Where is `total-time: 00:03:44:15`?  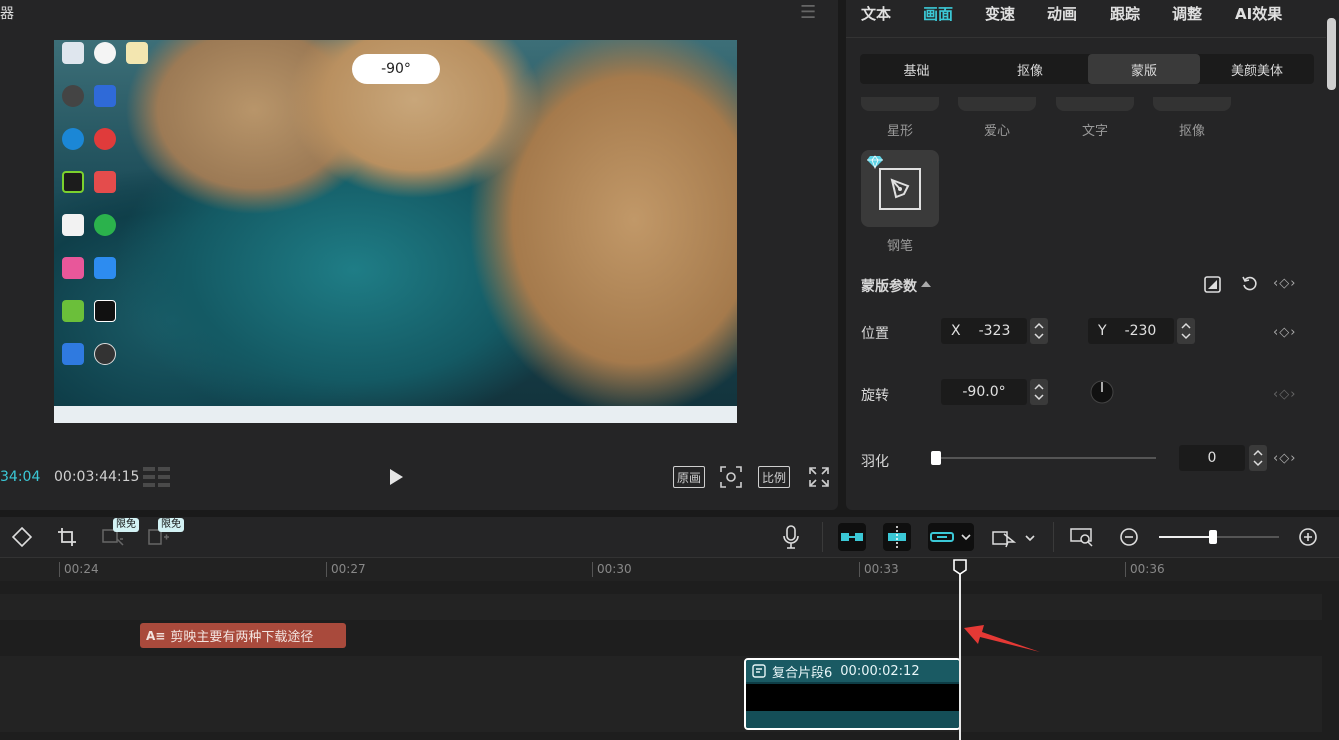
total-time: 00:03:44:15 is located at coordinates (97, 477).